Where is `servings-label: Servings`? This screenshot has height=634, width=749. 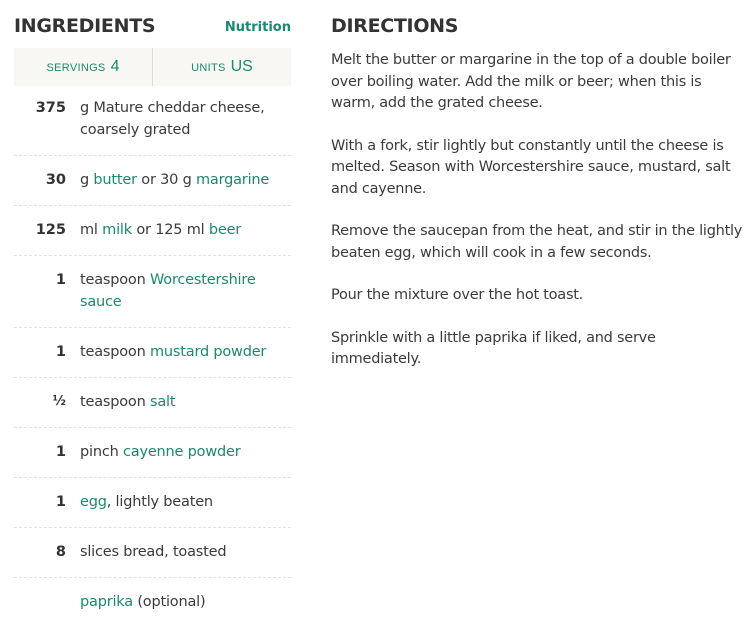 servings-label: Servings is located at coordinates (76, 68).